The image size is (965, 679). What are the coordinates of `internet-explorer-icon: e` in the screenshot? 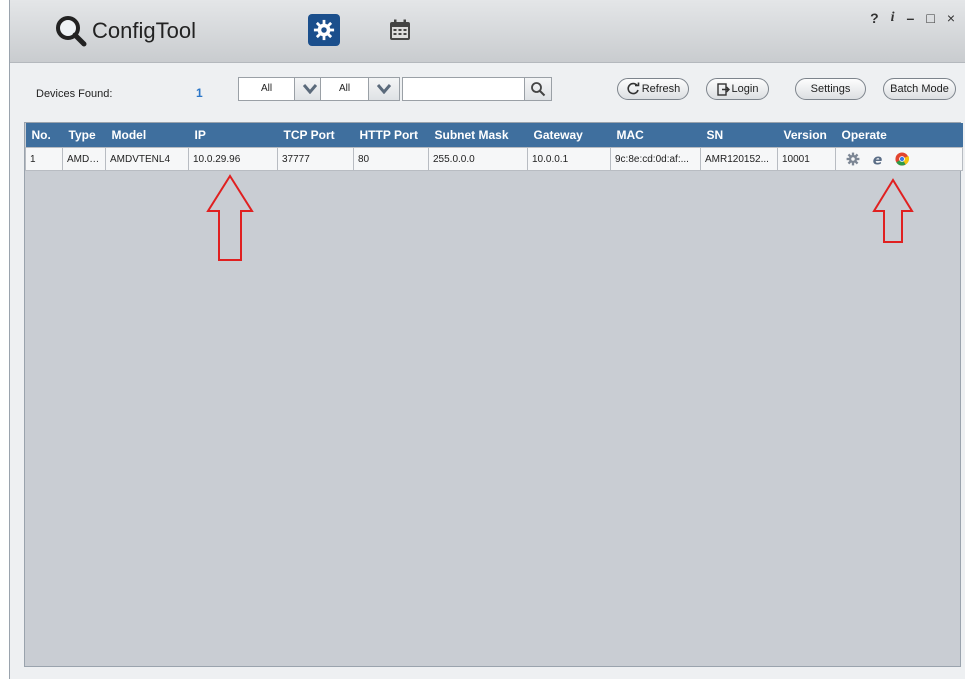 It's located at (877, 159).